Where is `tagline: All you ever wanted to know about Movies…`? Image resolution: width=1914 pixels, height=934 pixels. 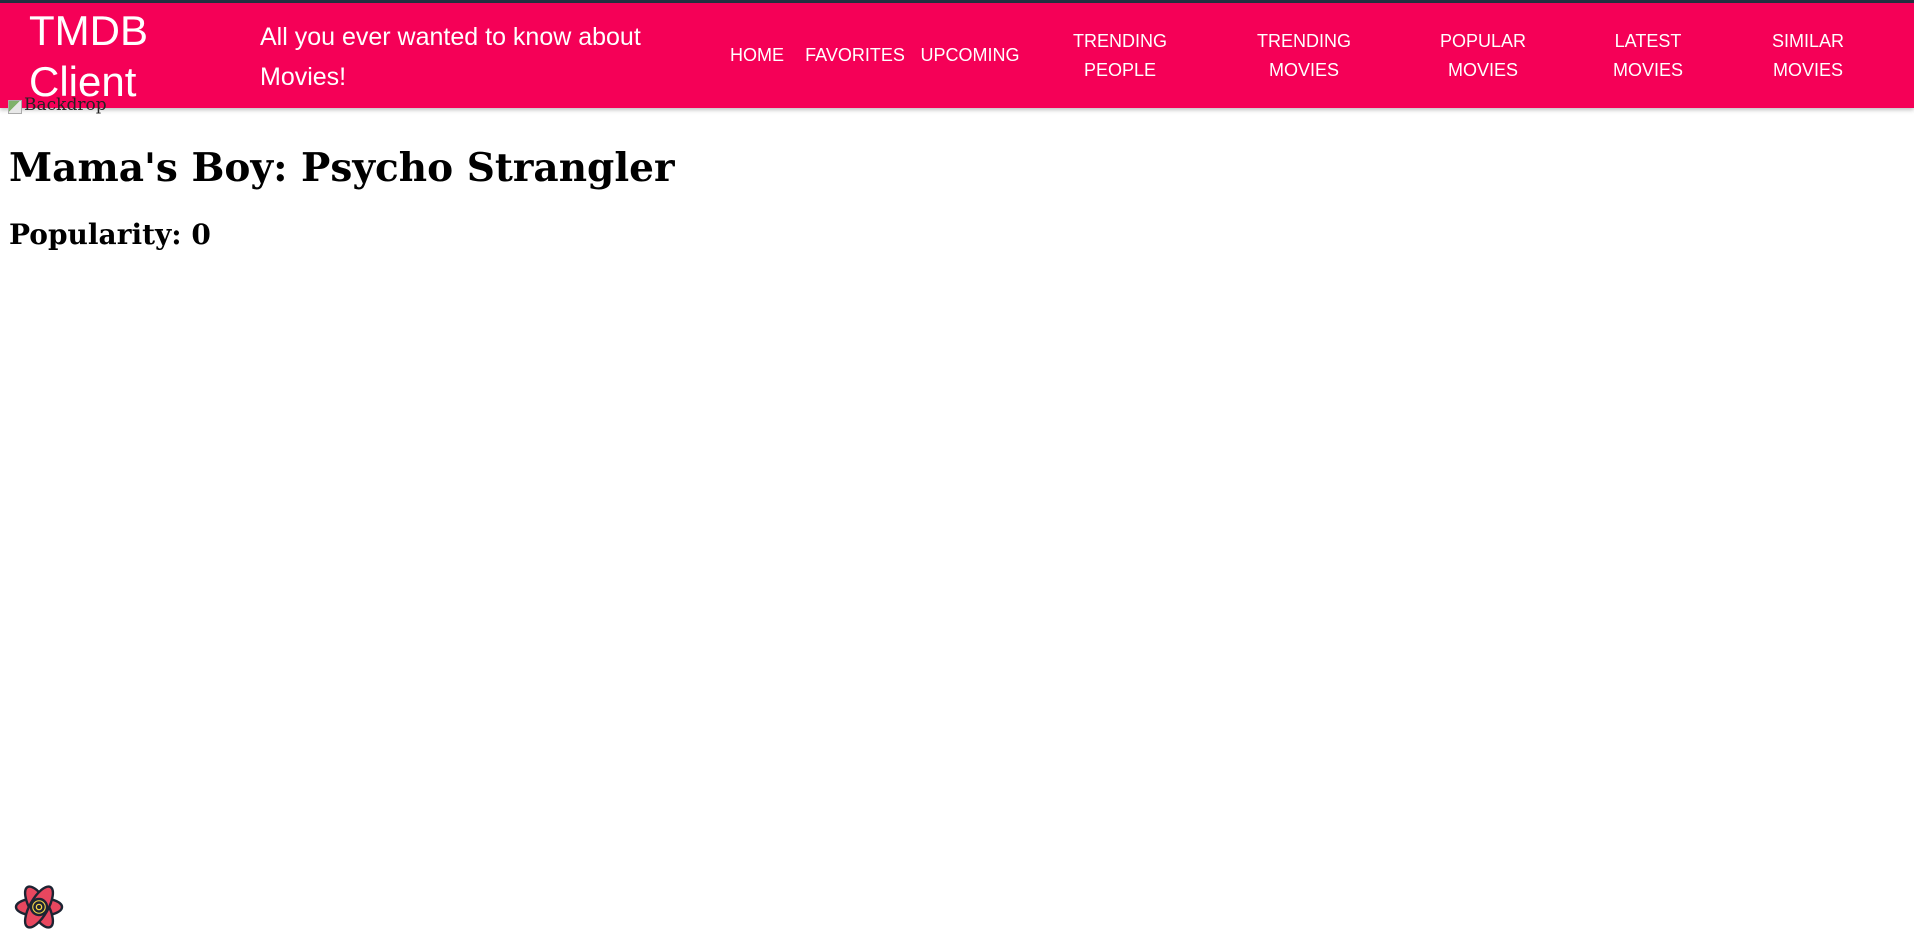
tagline: All you ever wanted to know about Movies… is located at coordinates (450, 57).